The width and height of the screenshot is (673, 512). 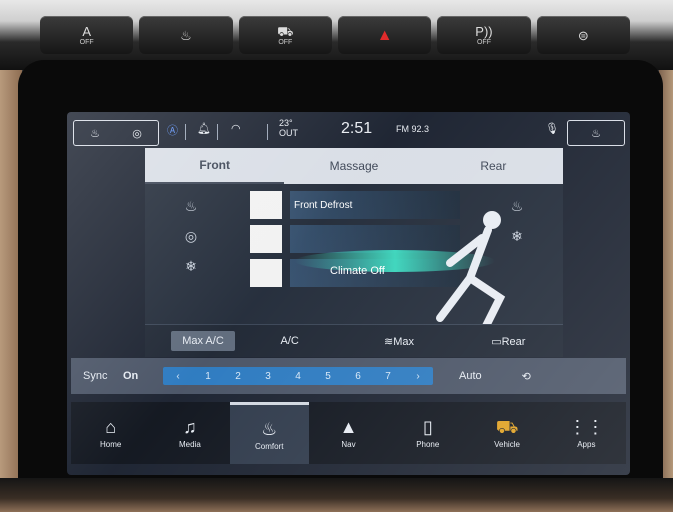 I want to click on auto-stop-icon: A, so click(x=86, y=31).